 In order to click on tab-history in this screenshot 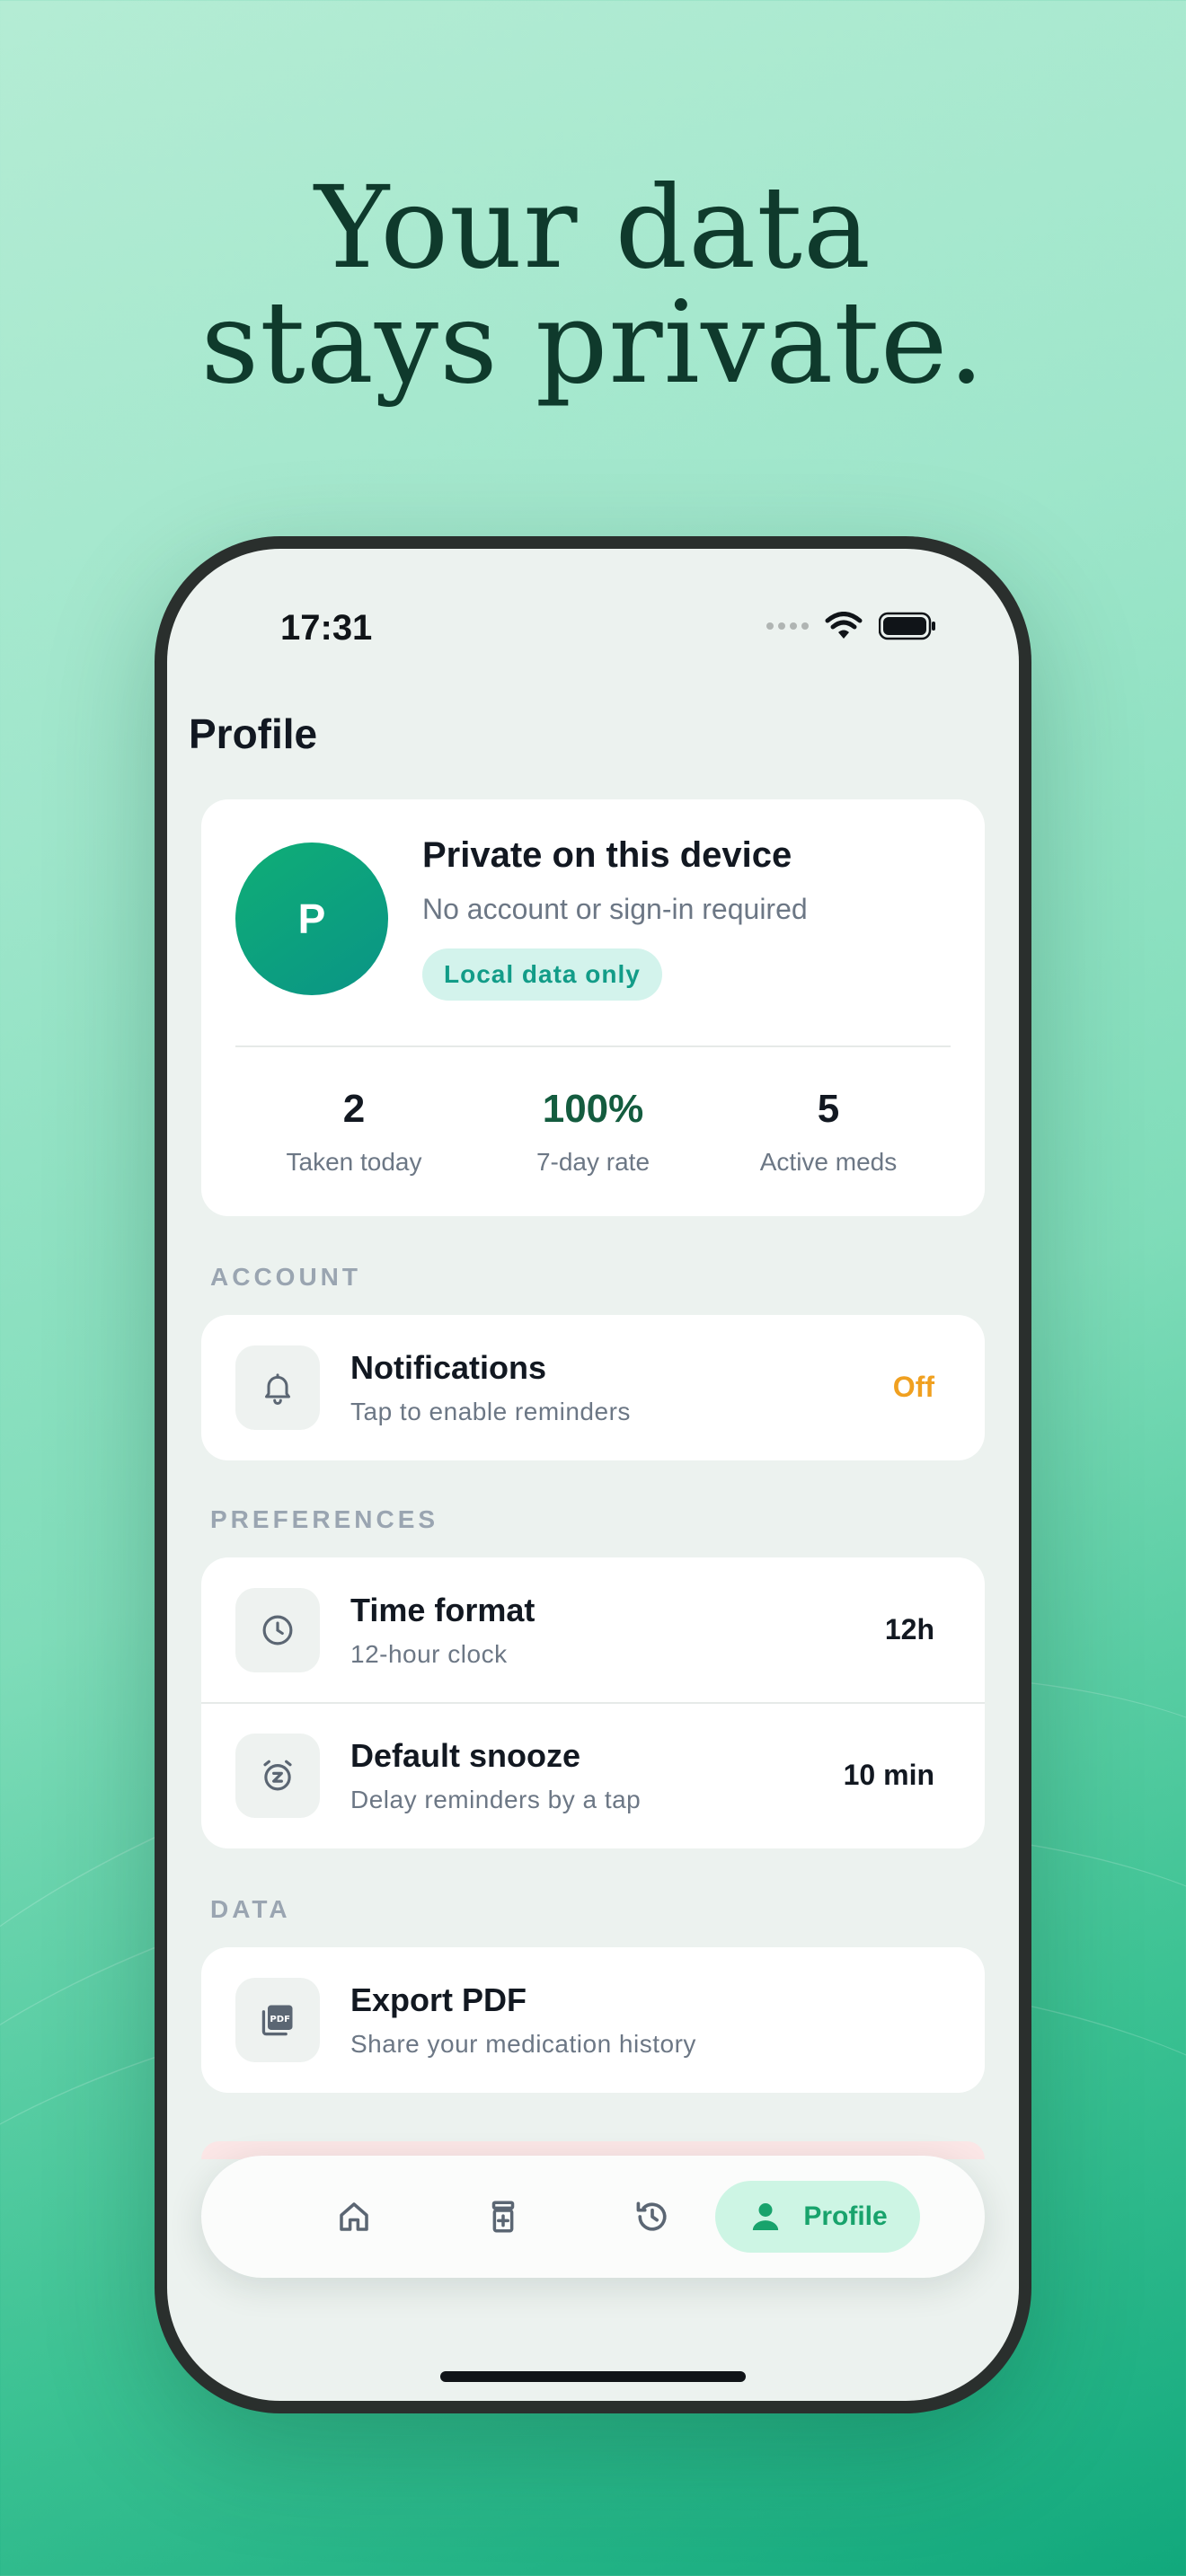, I will do `click(652, 2217)`.